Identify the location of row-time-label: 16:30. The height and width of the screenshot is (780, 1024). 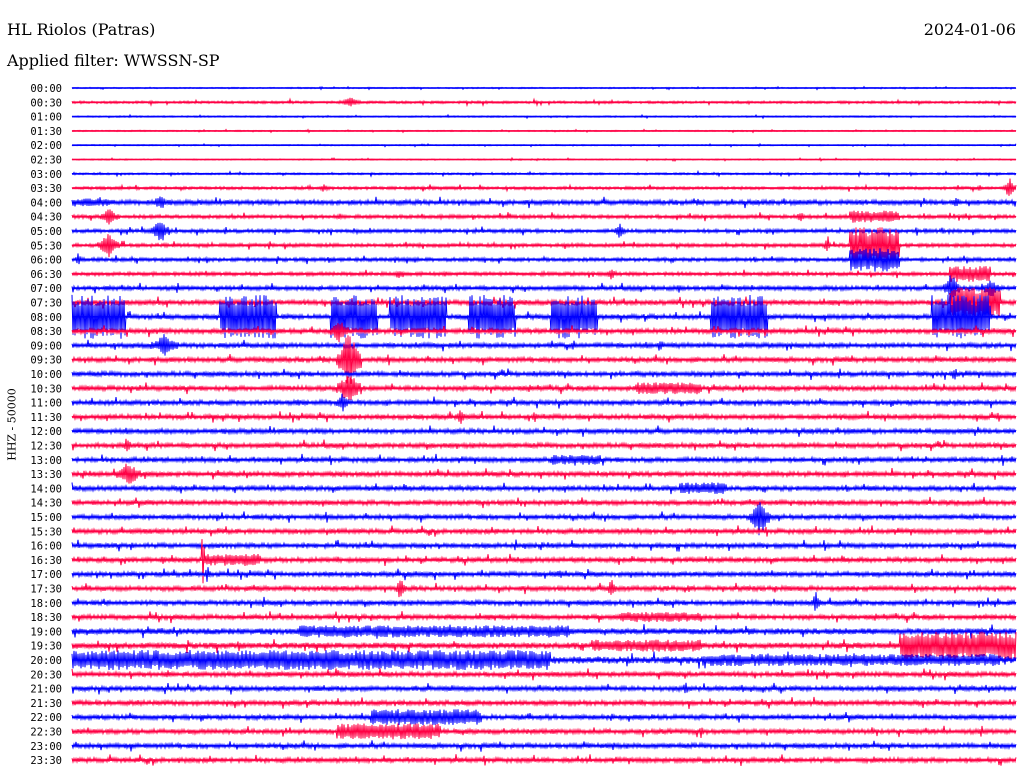
(46, 561).